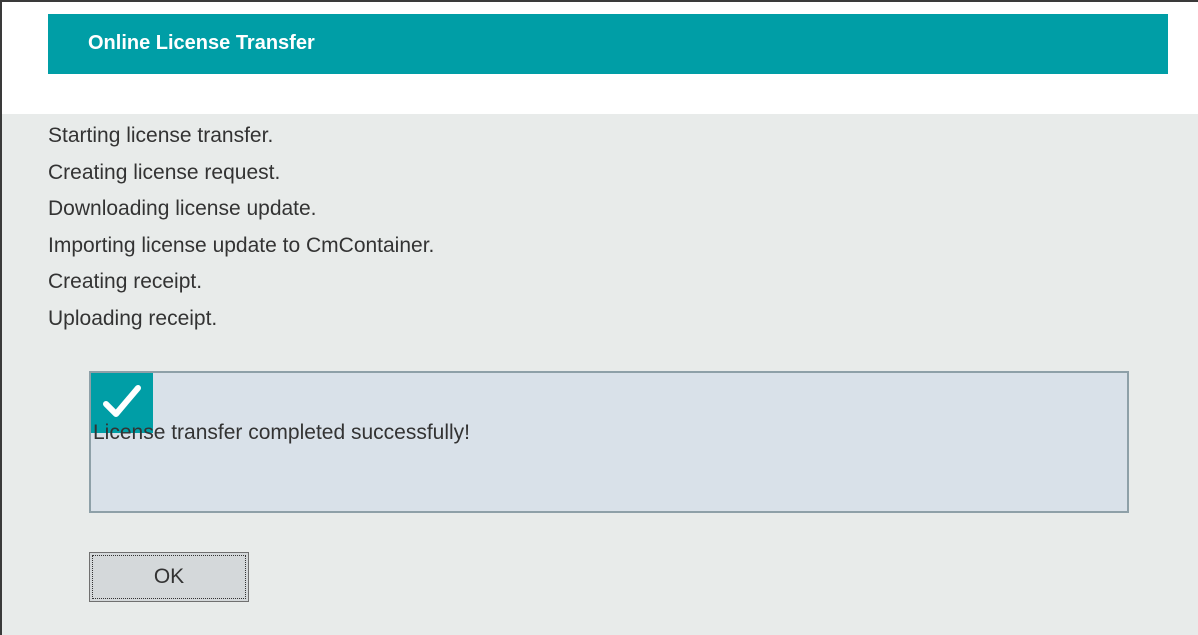 This screenshot has width=1198, height=635. I want to click on log-line: Creating license request., so click(164, 172).